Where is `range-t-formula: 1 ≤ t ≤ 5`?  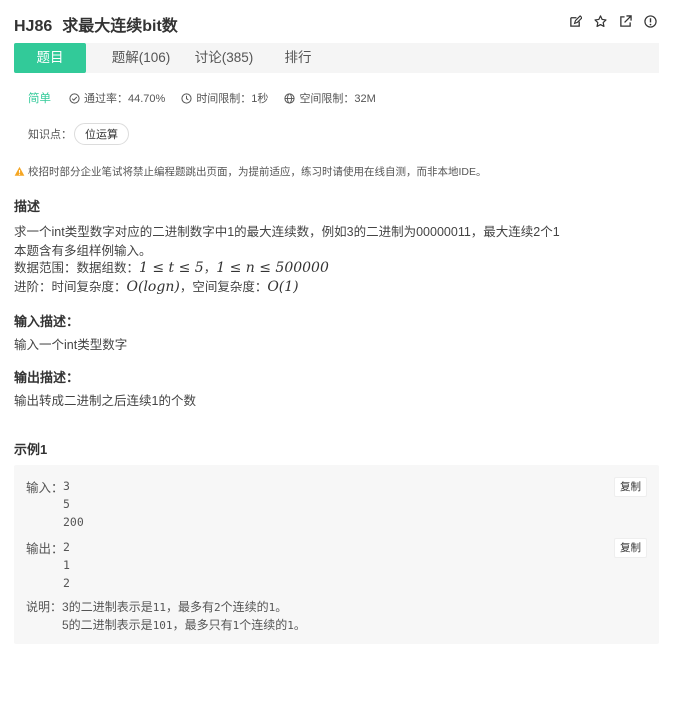 range-t-formula: 1 ≤ t ≤ 5 is located at coordinates (171, 268).